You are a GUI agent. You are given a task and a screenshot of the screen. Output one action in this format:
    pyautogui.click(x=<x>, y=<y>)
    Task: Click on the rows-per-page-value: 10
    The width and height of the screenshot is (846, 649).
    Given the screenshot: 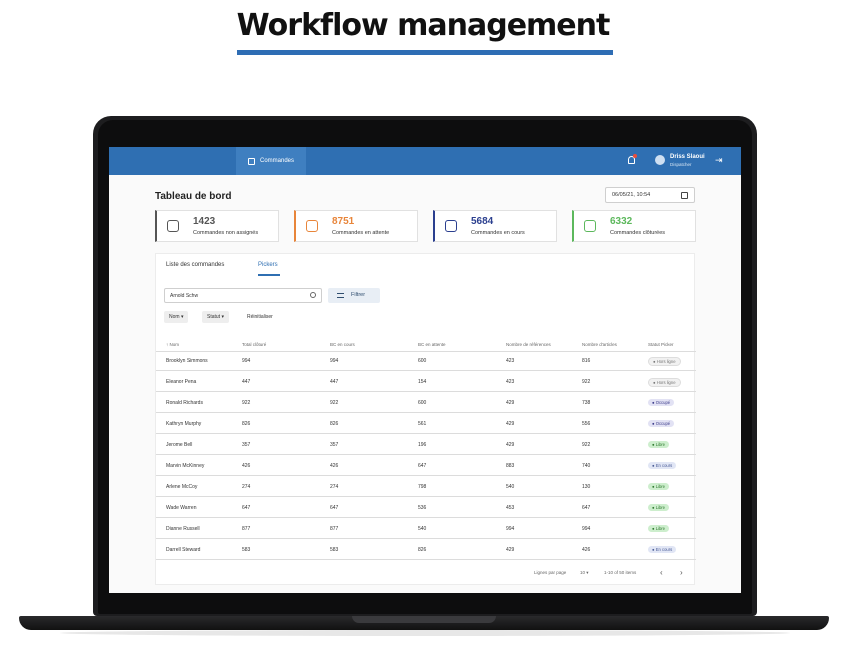 What is the action you would take?
    pyautogui.click(x=583, y=572)
    